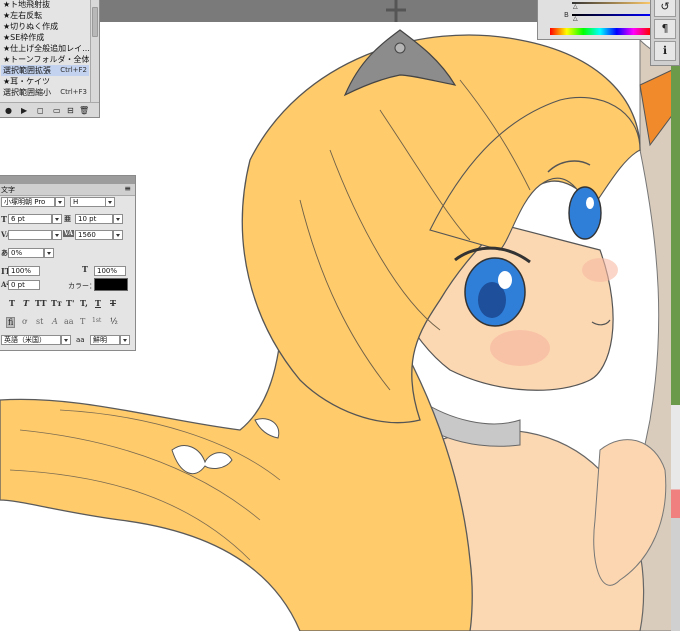  I want to click on horizontal-scale-field: 100%, so click(110, 271).